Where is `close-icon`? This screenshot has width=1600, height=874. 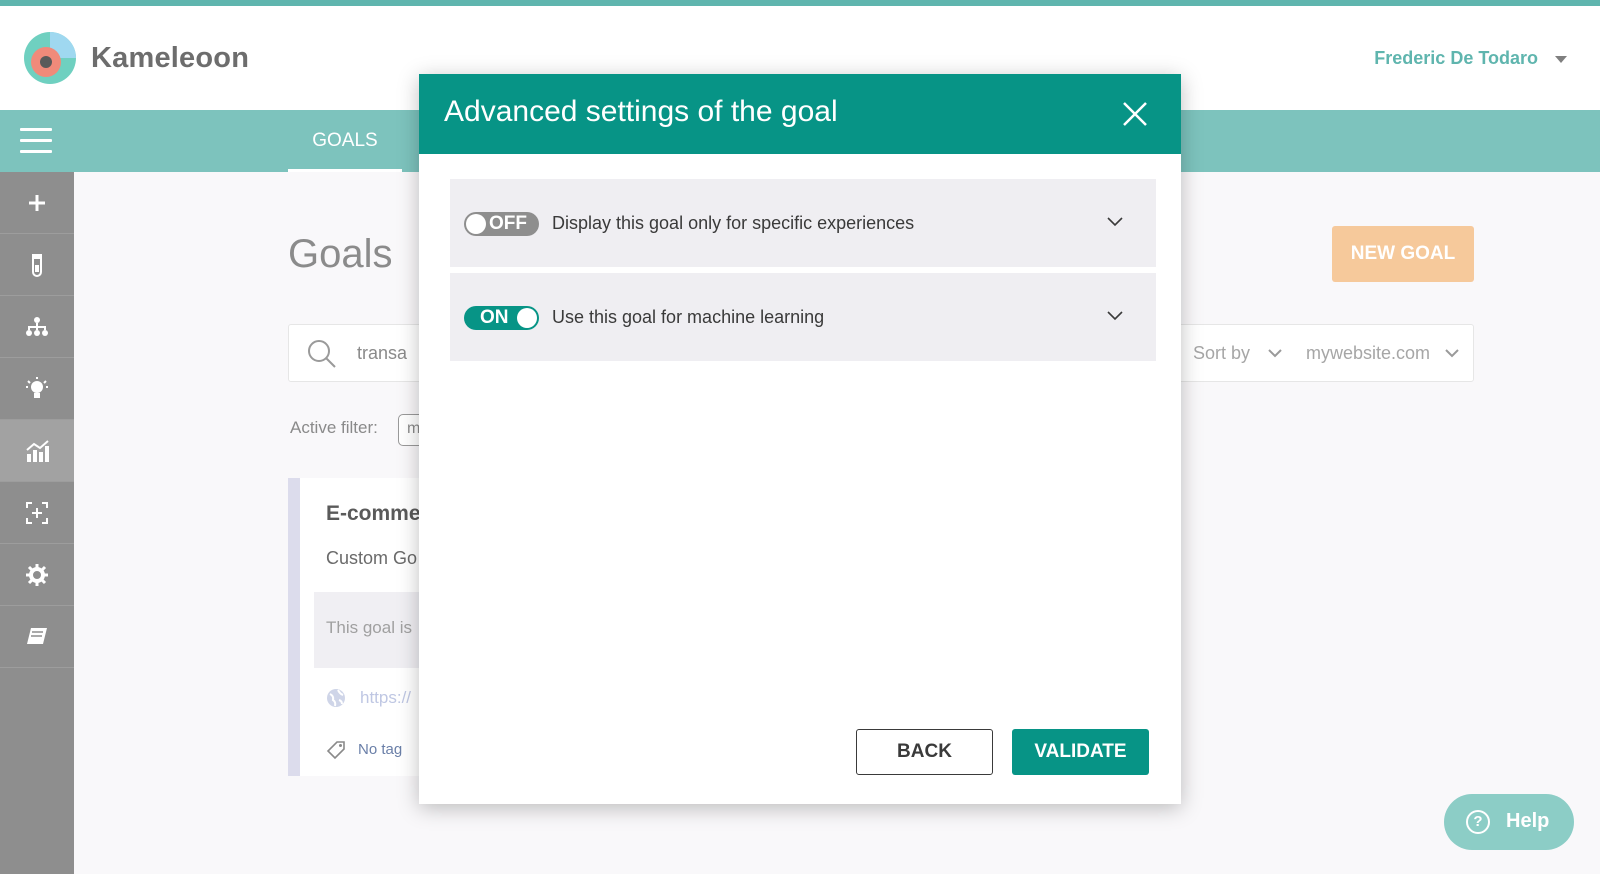
close-icon is located at coordinates (1135, 114).